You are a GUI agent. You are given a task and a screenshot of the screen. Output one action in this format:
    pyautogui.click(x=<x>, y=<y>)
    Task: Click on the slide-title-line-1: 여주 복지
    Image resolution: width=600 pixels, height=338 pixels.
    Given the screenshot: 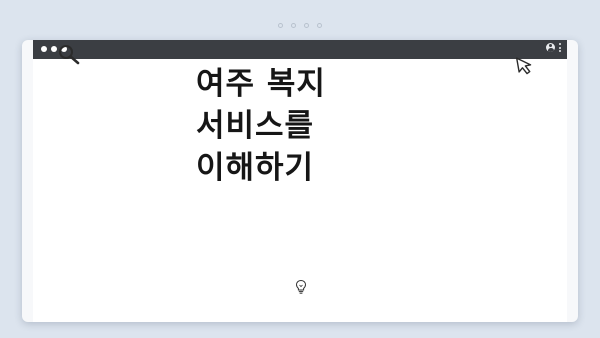 What is the action you would take?
    pyautogui.click(x=261, y=84)
    